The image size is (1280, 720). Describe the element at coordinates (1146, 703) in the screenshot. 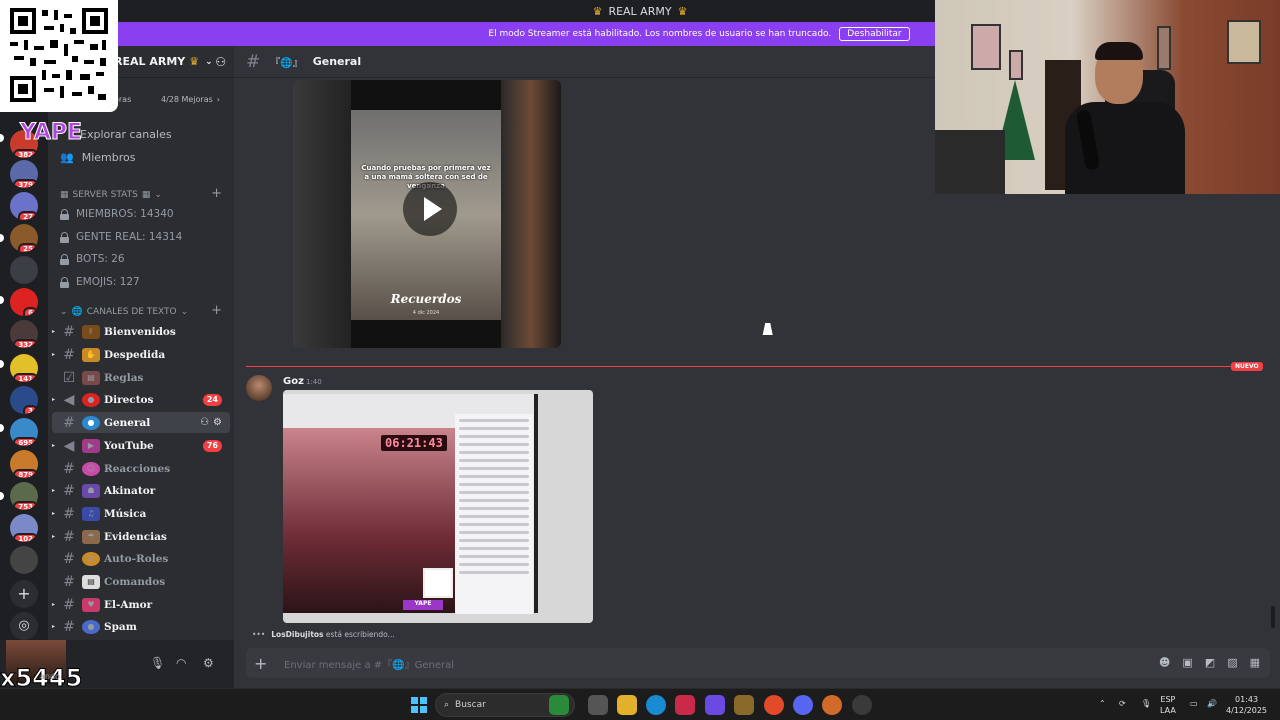

I see `tray-mic-icon: 🎙` at that location.